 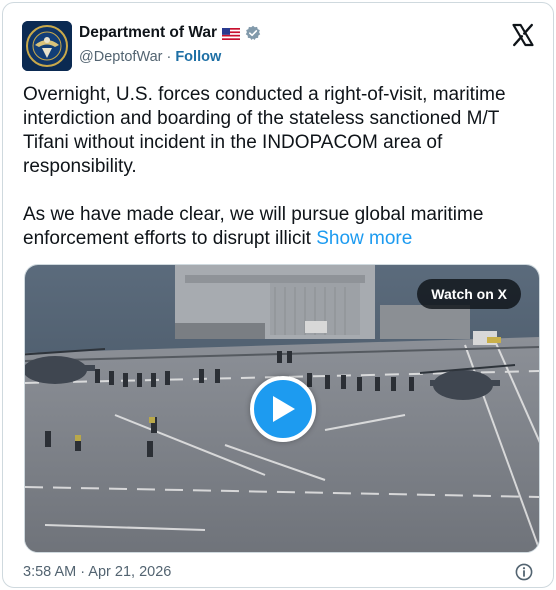 I want to click on author-name-row: Department of War, so click(x=170, y=33).